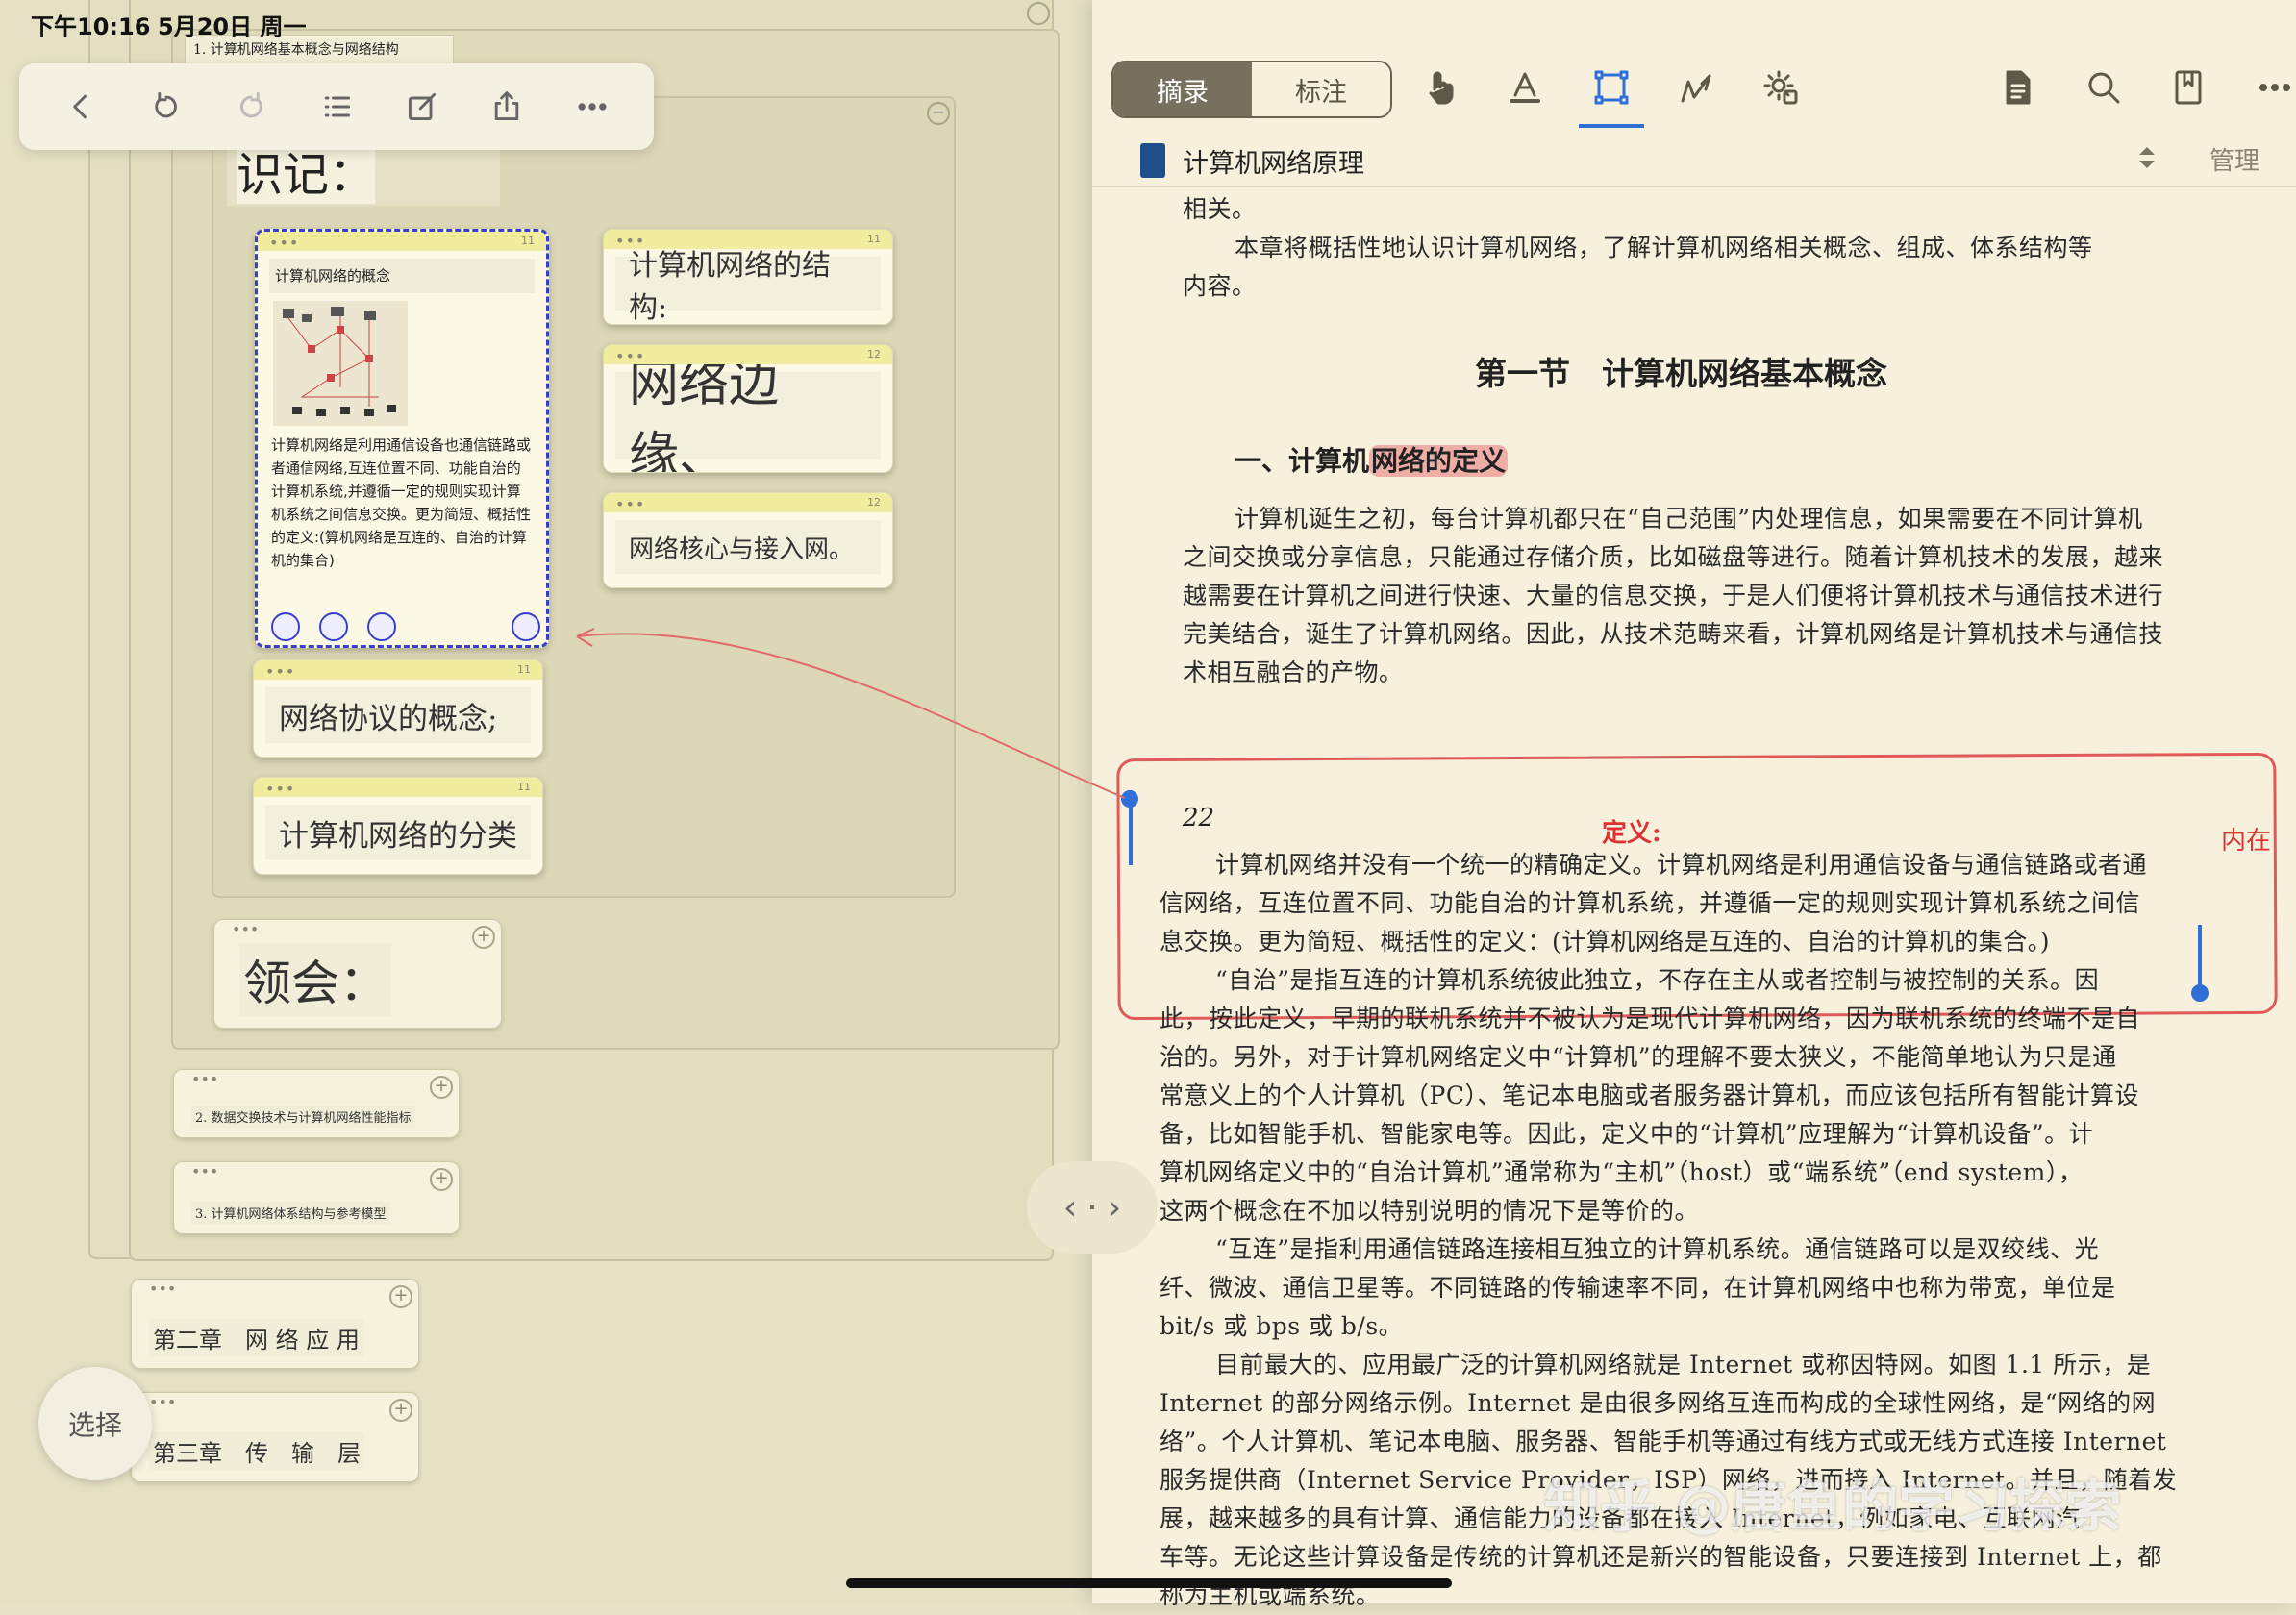 The image size is (2296, 1615). I want to click on text-line: 备，比如智能手机、智能家电等。因此，定义中的“计算机”应理解为“计算机设备”。计, so click(1627, 1134).